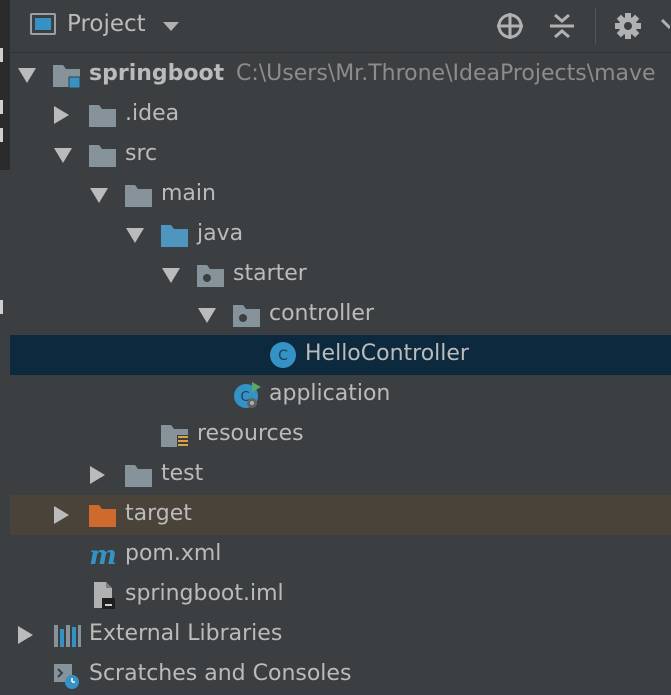 The image size is (671, 695). Describe the element at coordinates (340, 595) in the screenshot. I see `tree-row-iml: springboot.iml` at that location.